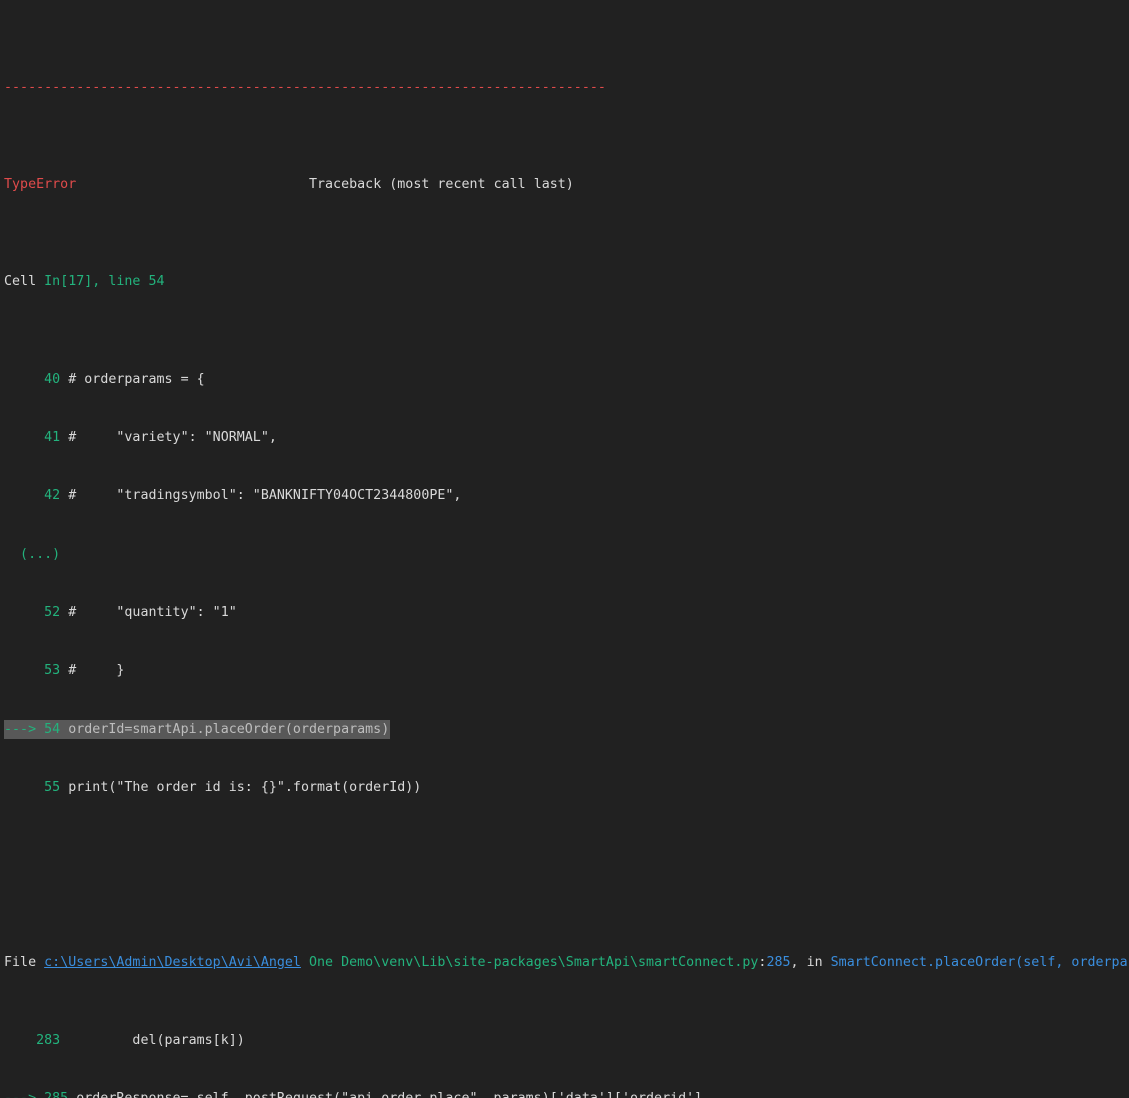 The height and width of the screenshot is (1098, 1129). Describe the element at coordinates (152, 1040) in the screenshot. I see `line-code: del(params[k])` at that location.